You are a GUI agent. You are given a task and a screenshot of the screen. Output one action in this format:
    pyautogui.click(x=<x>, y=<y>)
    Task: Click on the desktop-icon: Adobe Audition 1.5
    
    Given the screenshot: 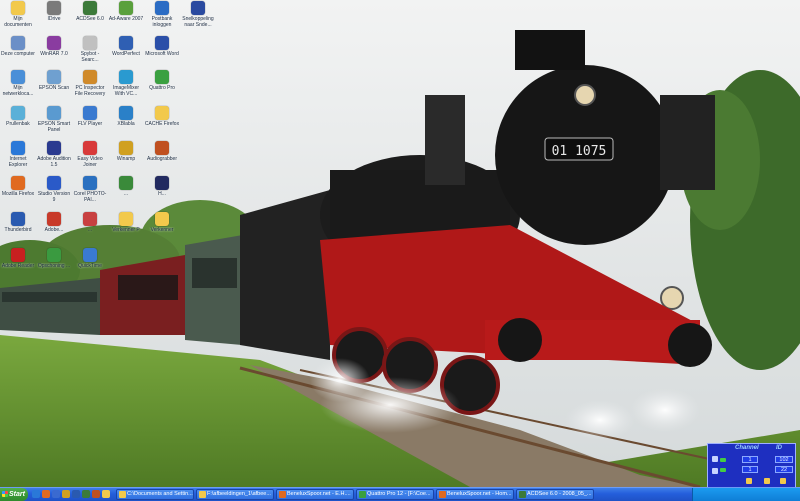 What is the action you would take?
    pyautogui.click(x=54, y=154)
    